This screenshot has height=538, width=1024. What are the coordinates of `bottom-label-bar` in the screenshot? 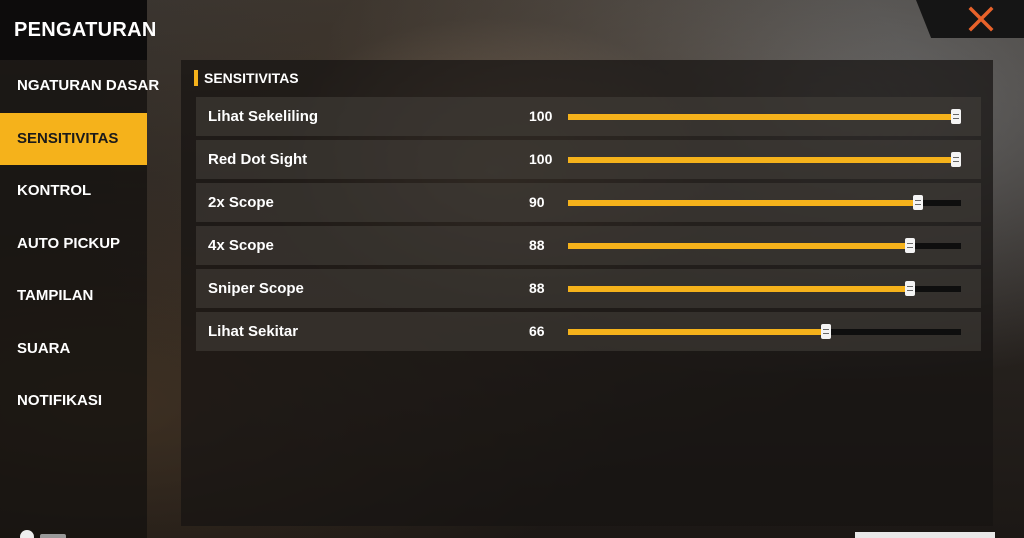 It's located at (53, 536).